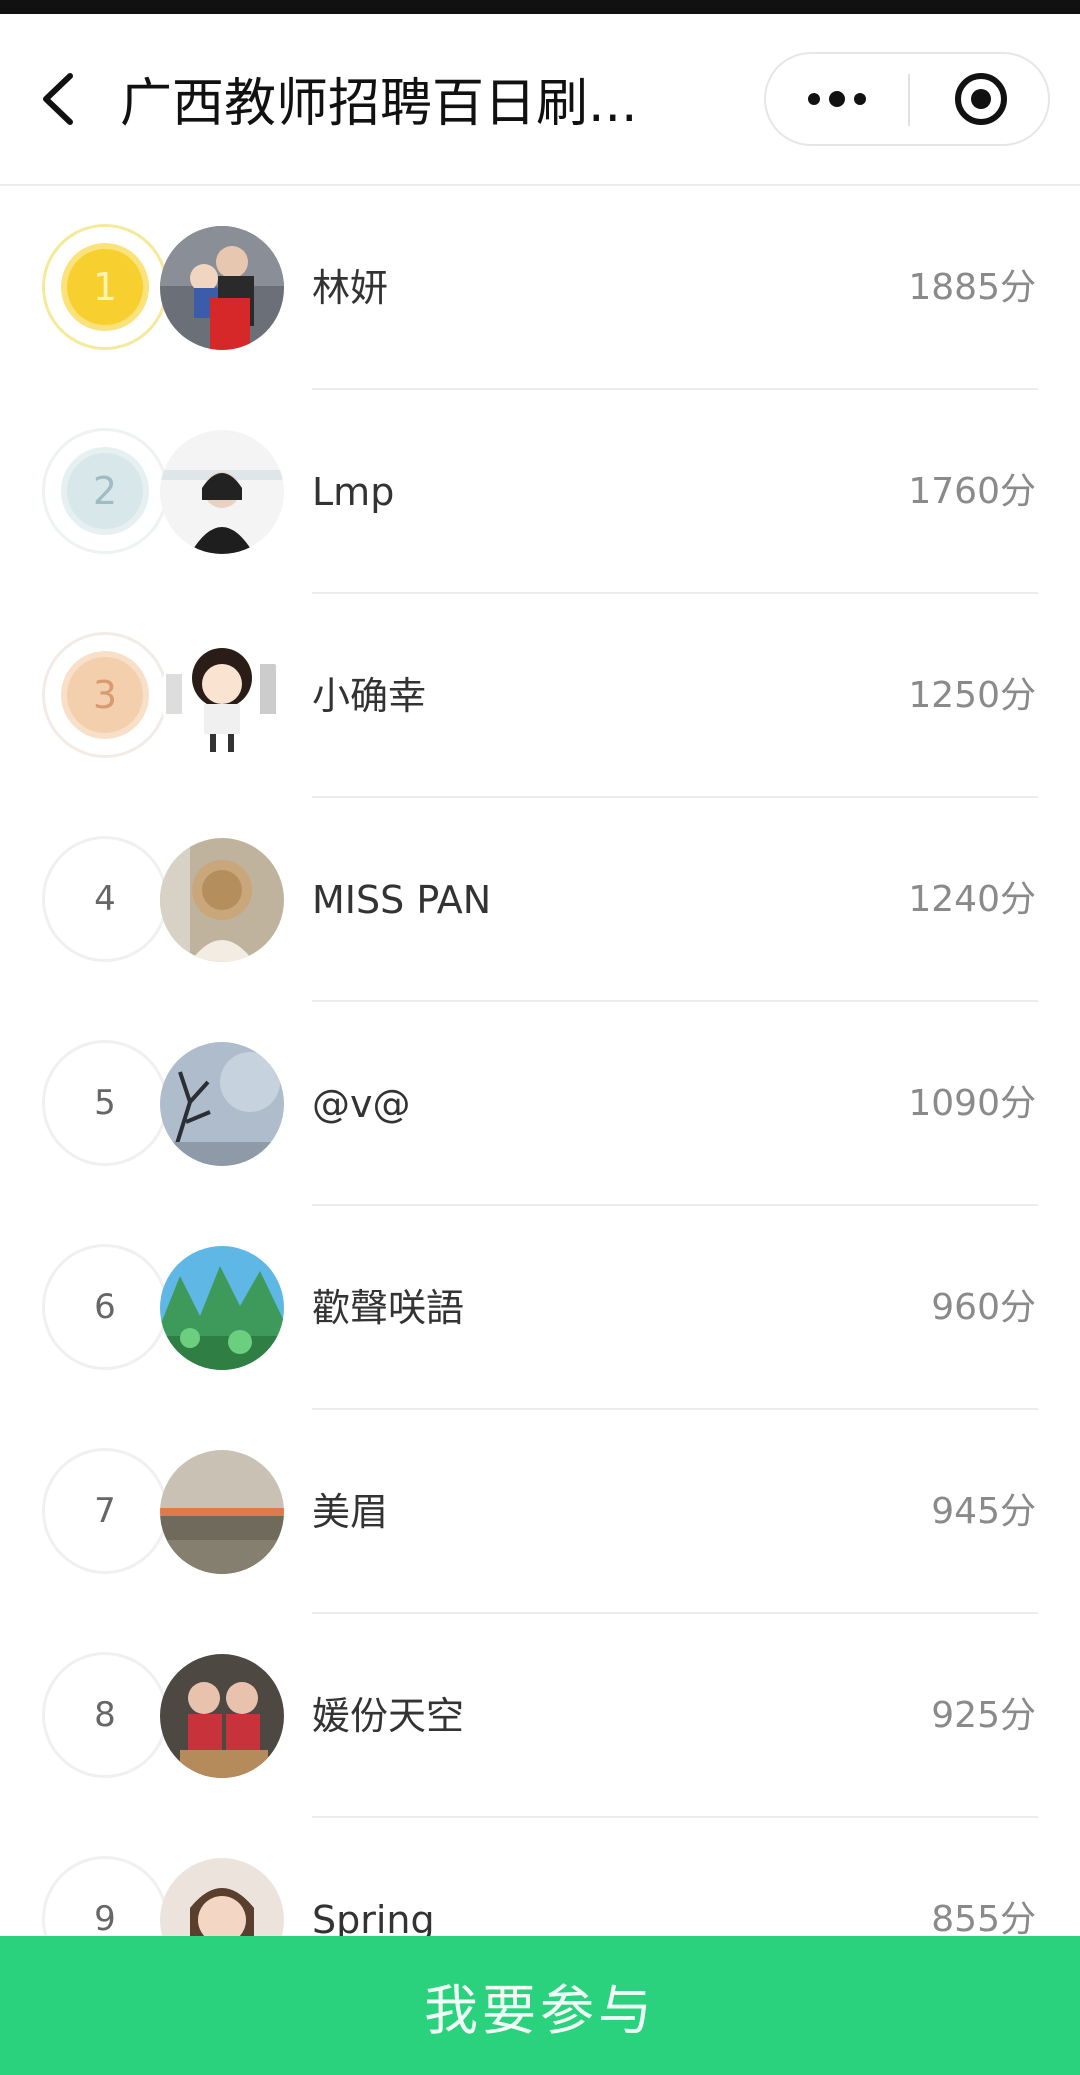 The image size is (1080, 2075). I want to click on more-dots-icon, so click(837, 99).